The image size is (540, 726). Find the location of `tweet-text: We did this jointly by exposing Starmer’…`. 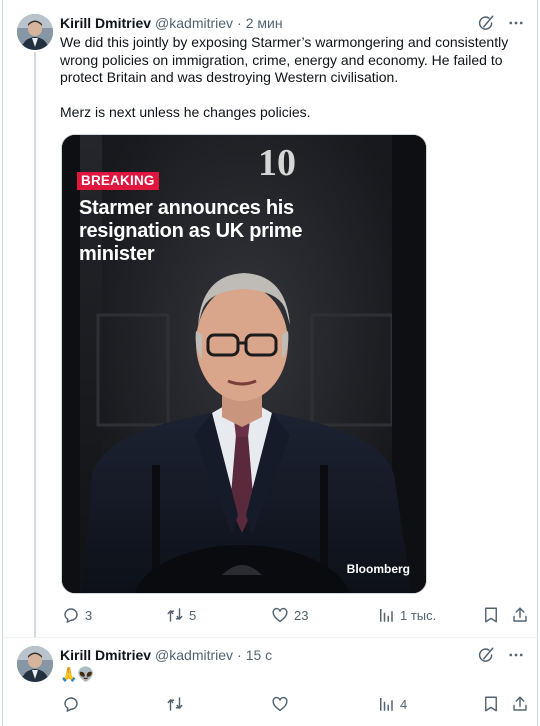

tweet-text: We did this jointly by exposing Starmer’… is located at coordinates (290, 77).